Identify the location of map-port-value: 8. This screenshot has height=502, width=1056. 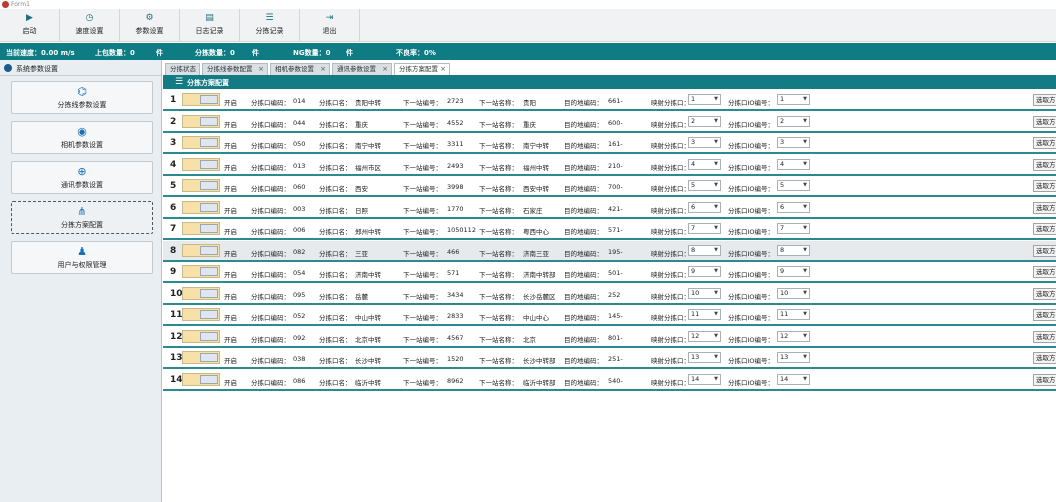
(693, 249).